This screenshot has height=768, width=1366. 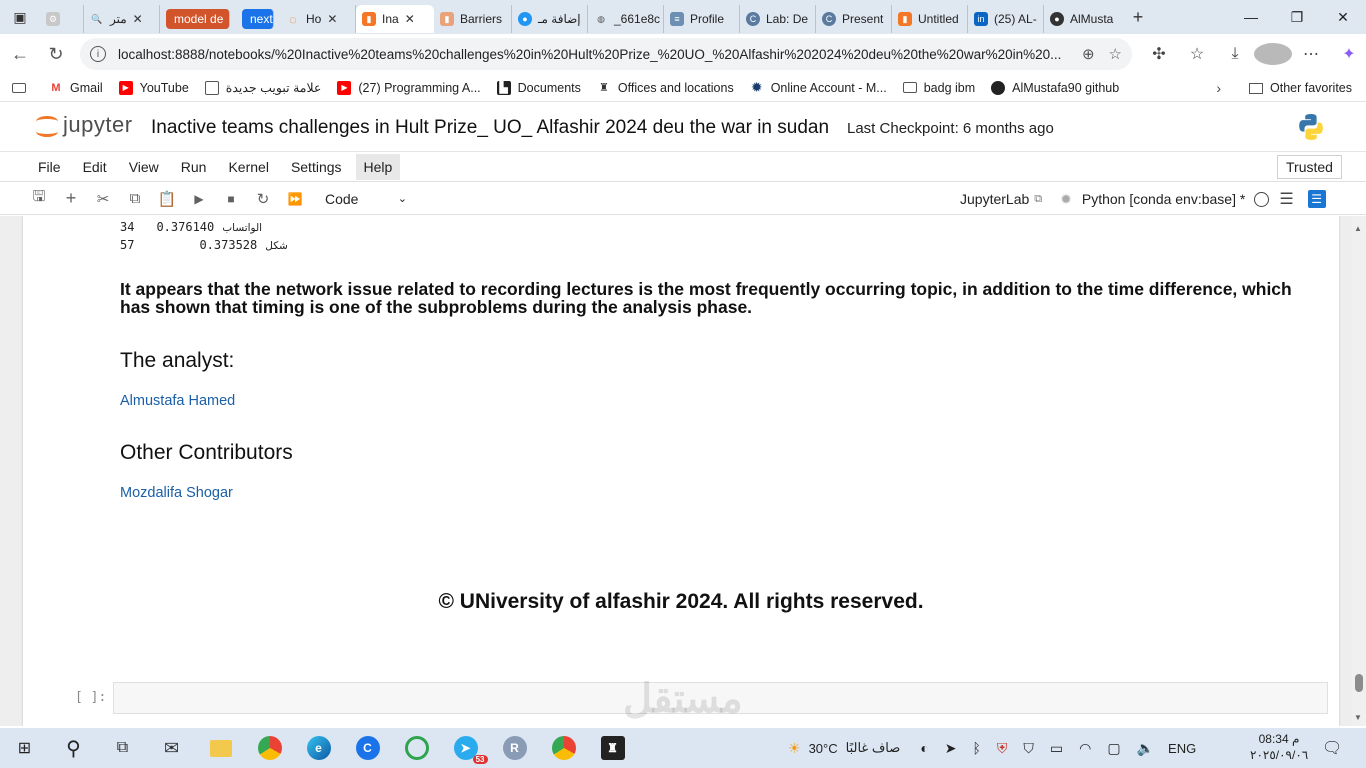 What do you see at coordinates (367, 748) in the screenshot?
I see `c-app-icon: C` at bounding box center [367, 748].